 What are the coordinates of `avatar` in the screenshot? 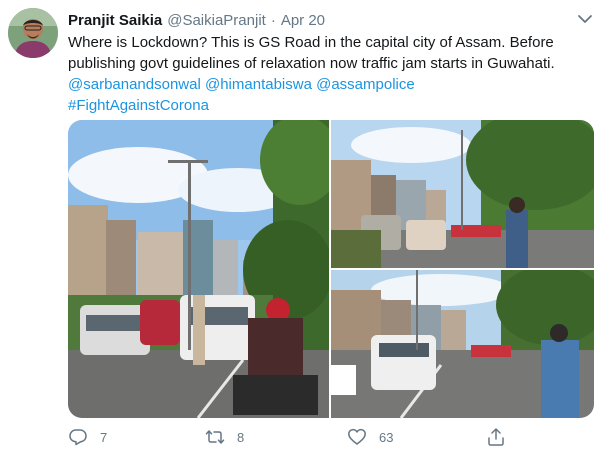 It's located at (33, 33).